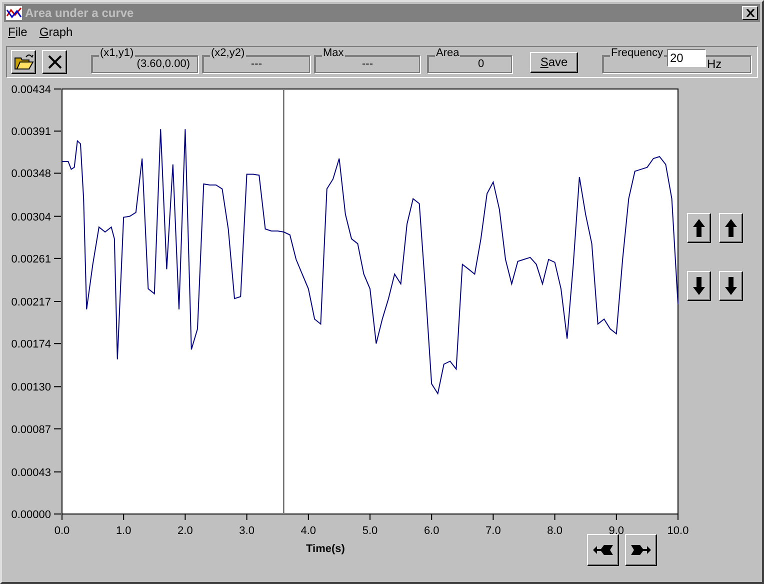  I want to click on scroll-left-button, so click(603, 550).